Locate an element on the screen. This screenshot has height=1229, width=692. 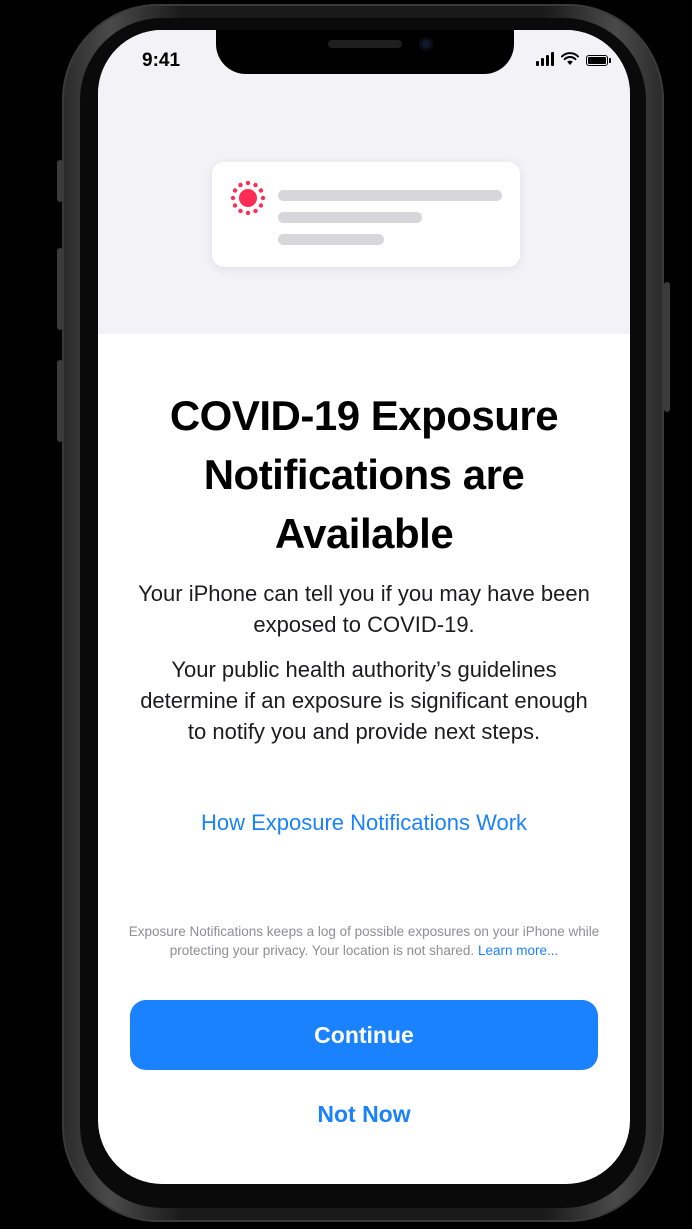
volume-up-button is located at coordinates (60, 289).